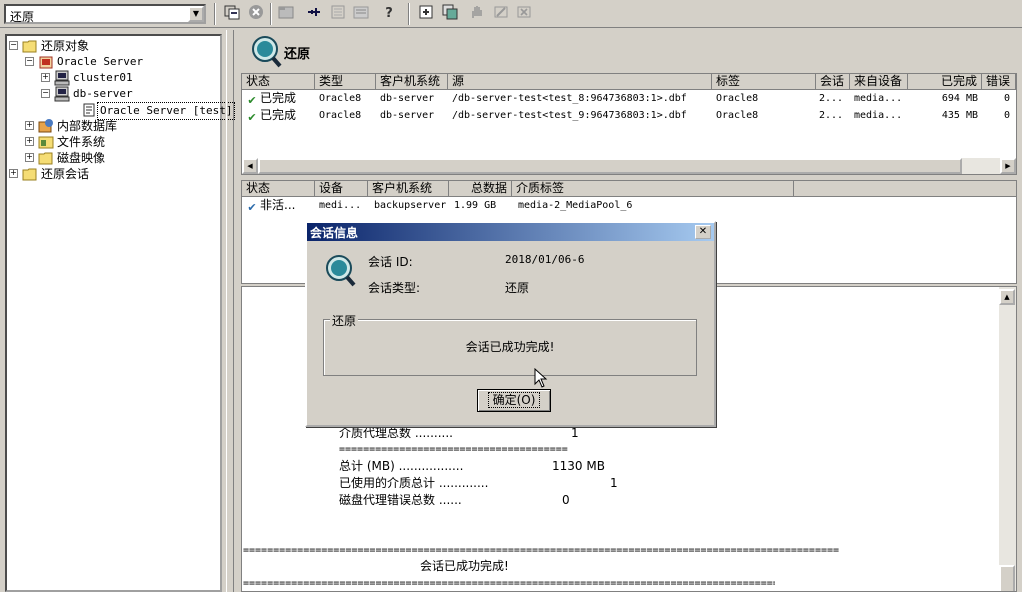 This screenshot has height=592, width=1022. Describe the element at coordinates (566, 500) in the screenshot. I see `log-disk-errors-value: 0` at that location.